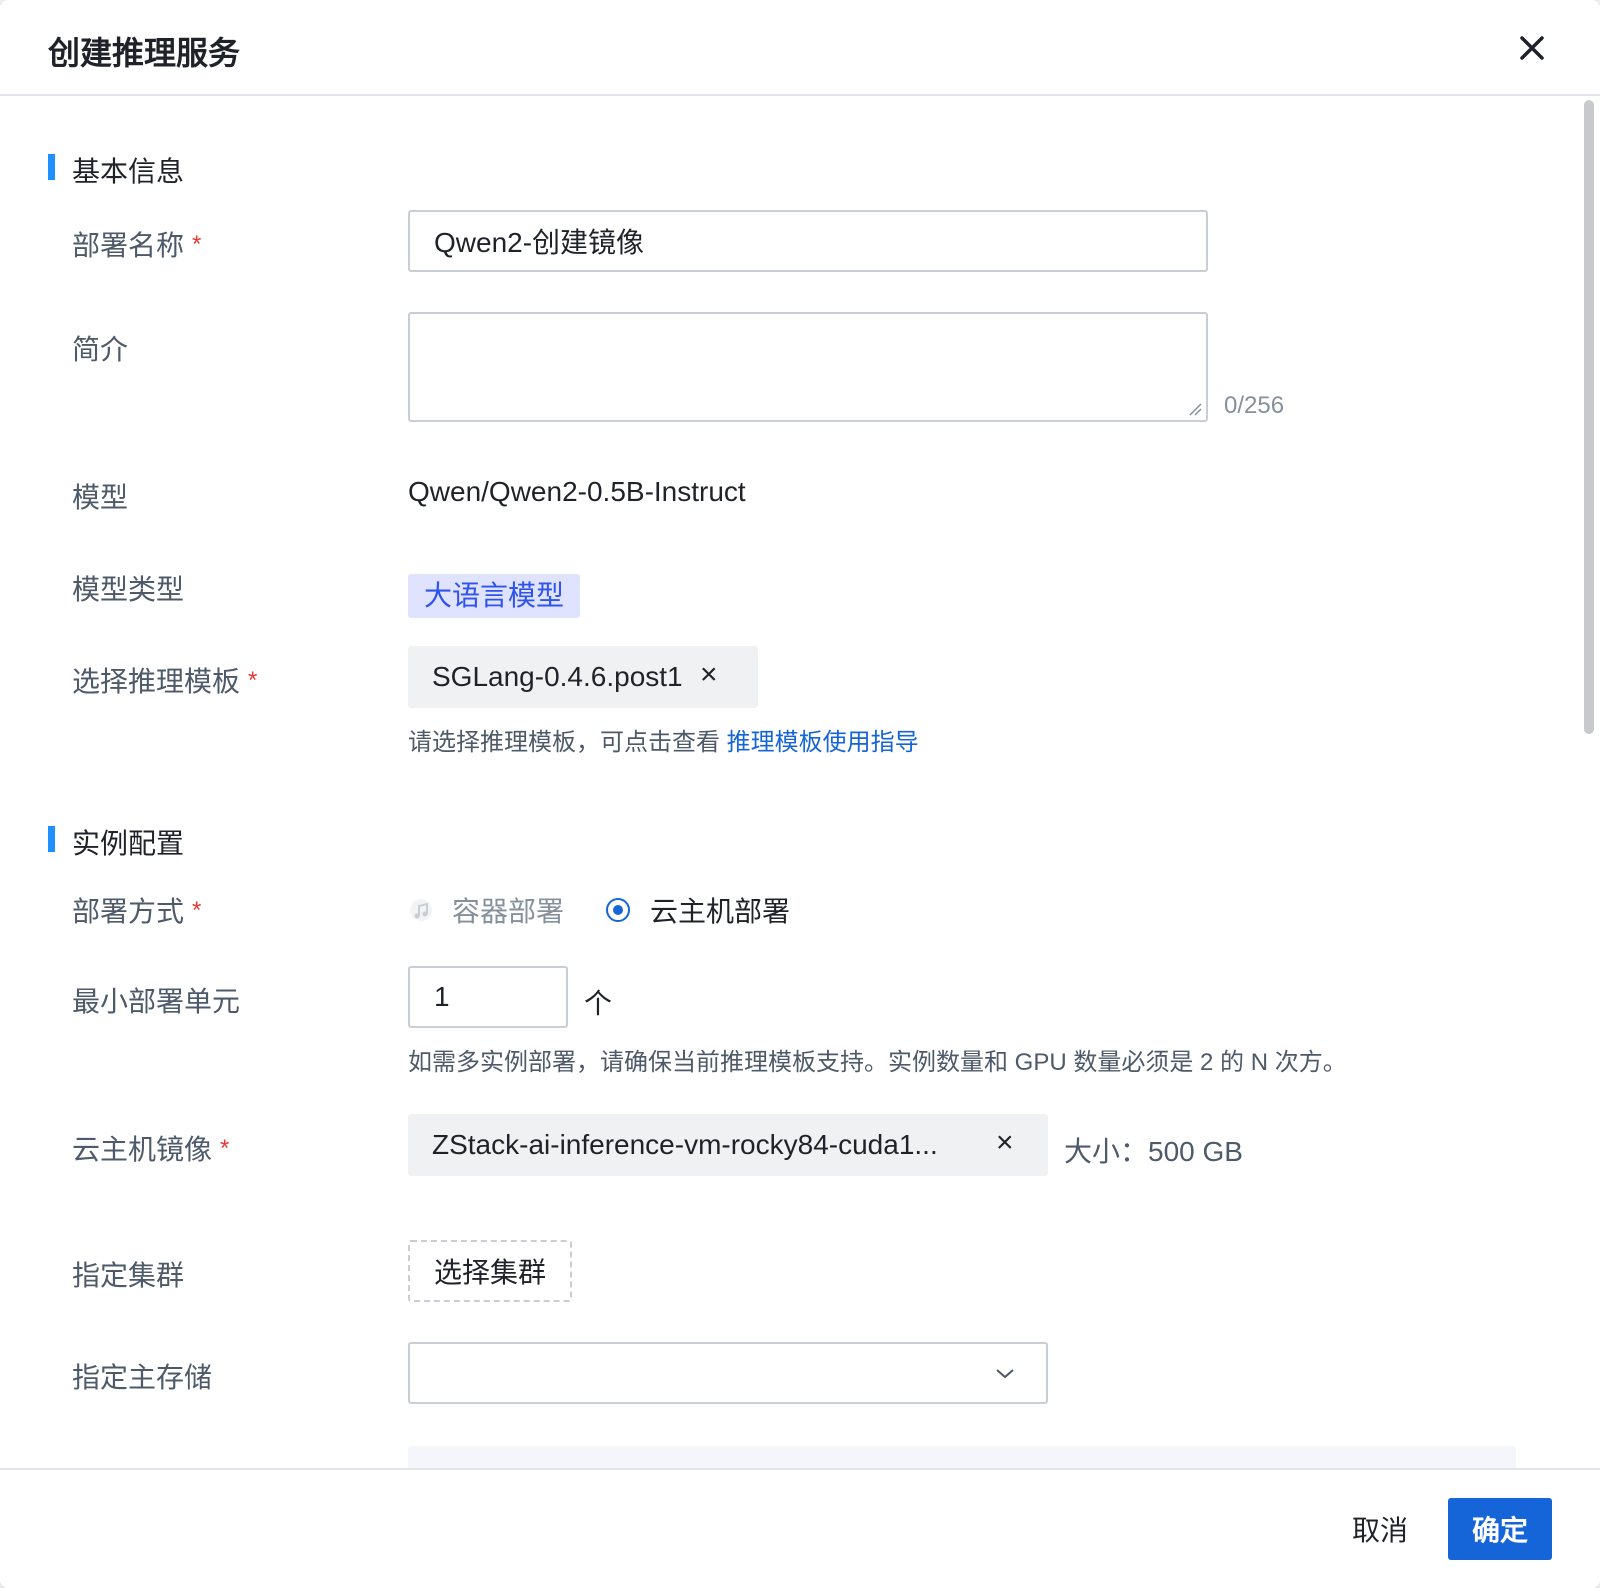 This screenshot has width=1600, height=1588. I want to click on select-cluster-button: 选择集群, so click(490, 1271).